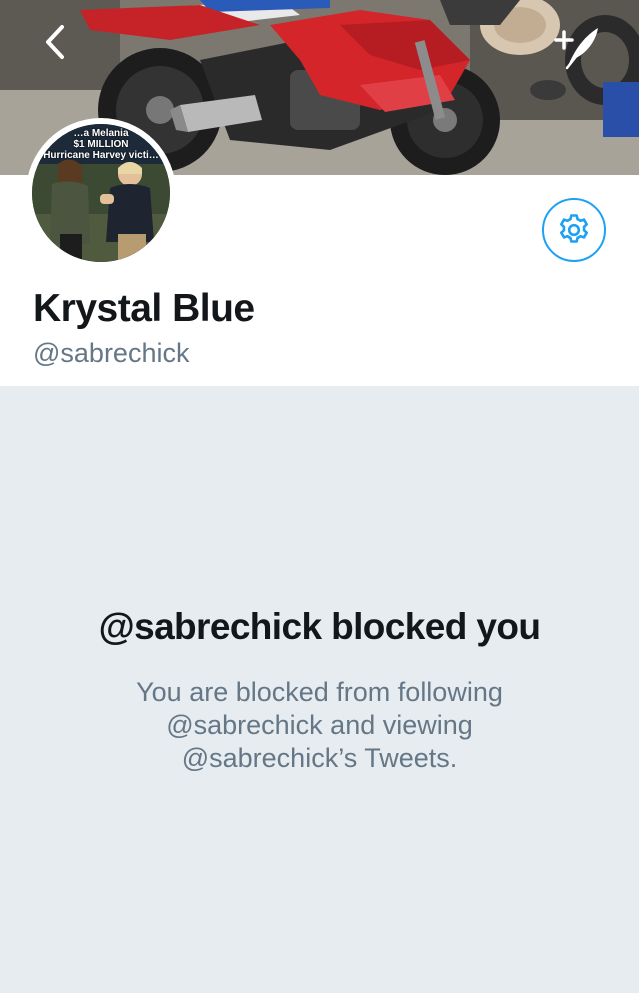  I want to click on blocked-title: @sabrechick blocked you, so click(319, 626).